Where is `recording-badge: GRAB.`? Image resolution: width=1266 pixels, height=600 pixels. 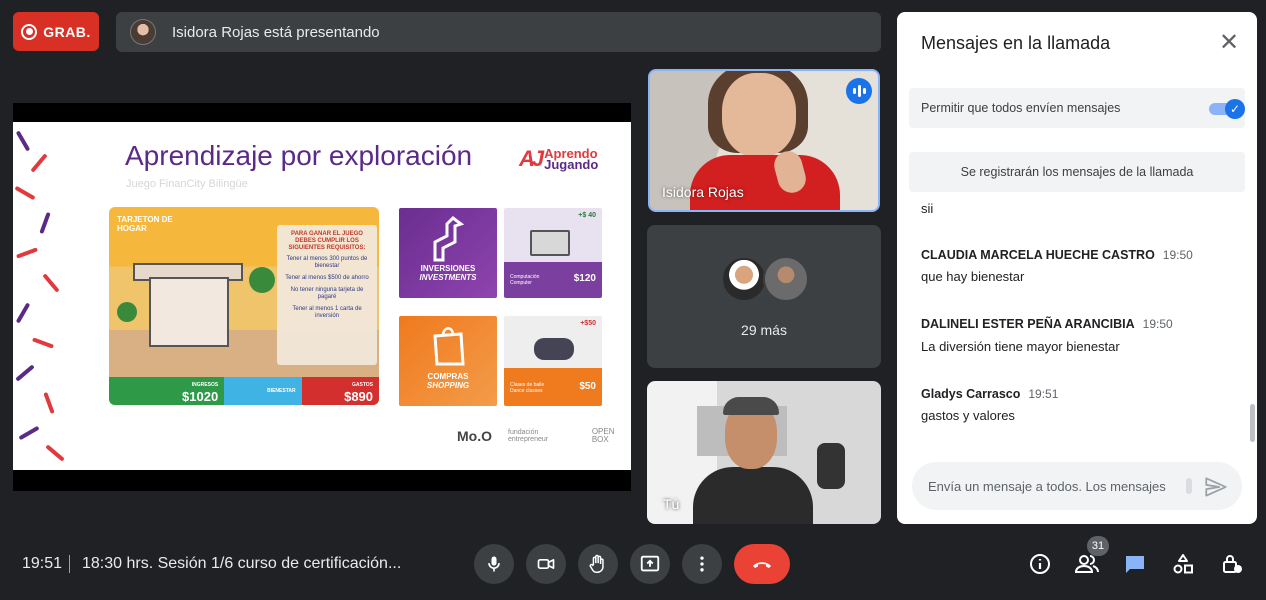
recording-badge: GRAB. is located at coordinates (56, 31).